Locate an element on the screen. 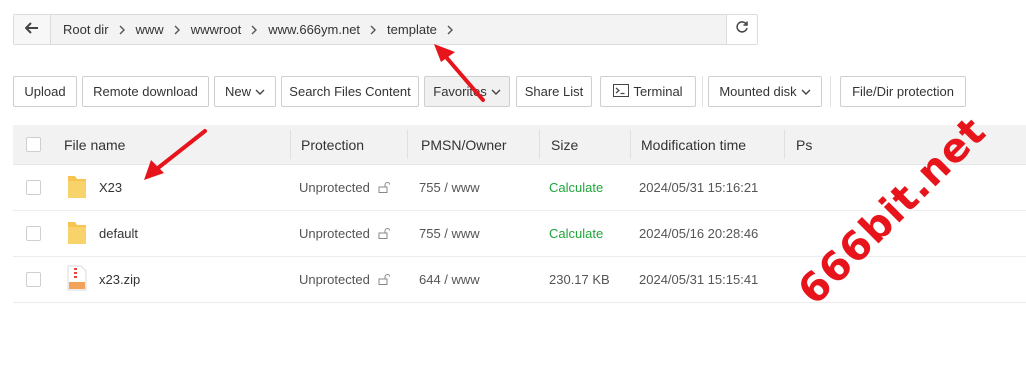 The image size is (1026, 377). file-dir-protection-button: File/Dir protection is located at coordinates (903, 91).